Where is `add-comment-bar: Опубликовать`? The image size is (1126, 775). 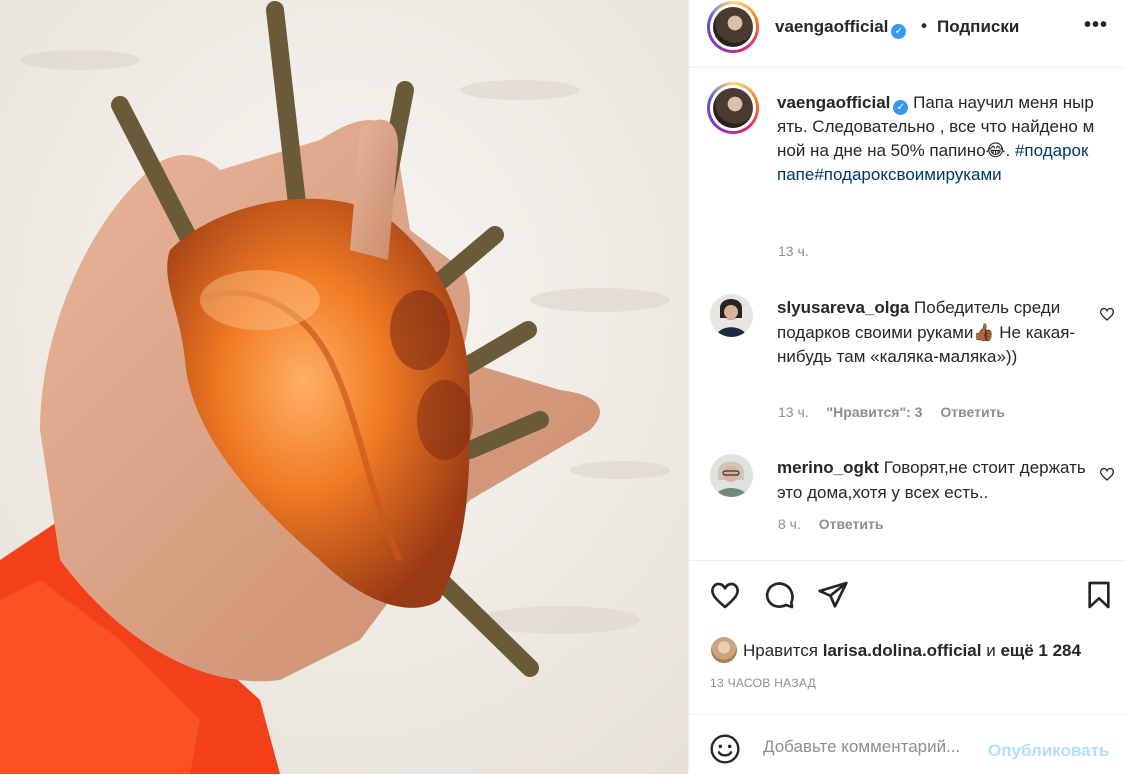
add-comment-bar: Опубликовать is located at coordinates (907, 744).